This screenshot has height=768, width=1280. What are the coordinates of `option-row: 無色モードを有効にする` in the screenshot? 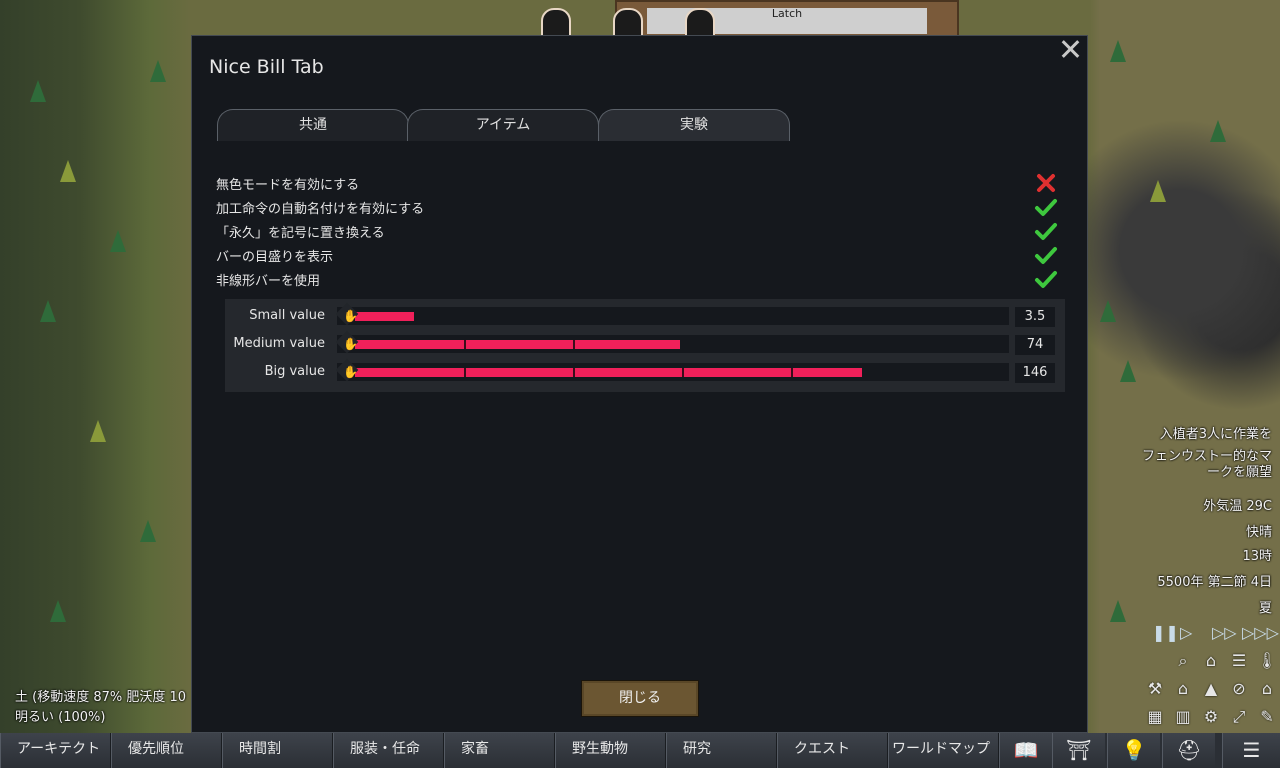 It's located at (637, 183).